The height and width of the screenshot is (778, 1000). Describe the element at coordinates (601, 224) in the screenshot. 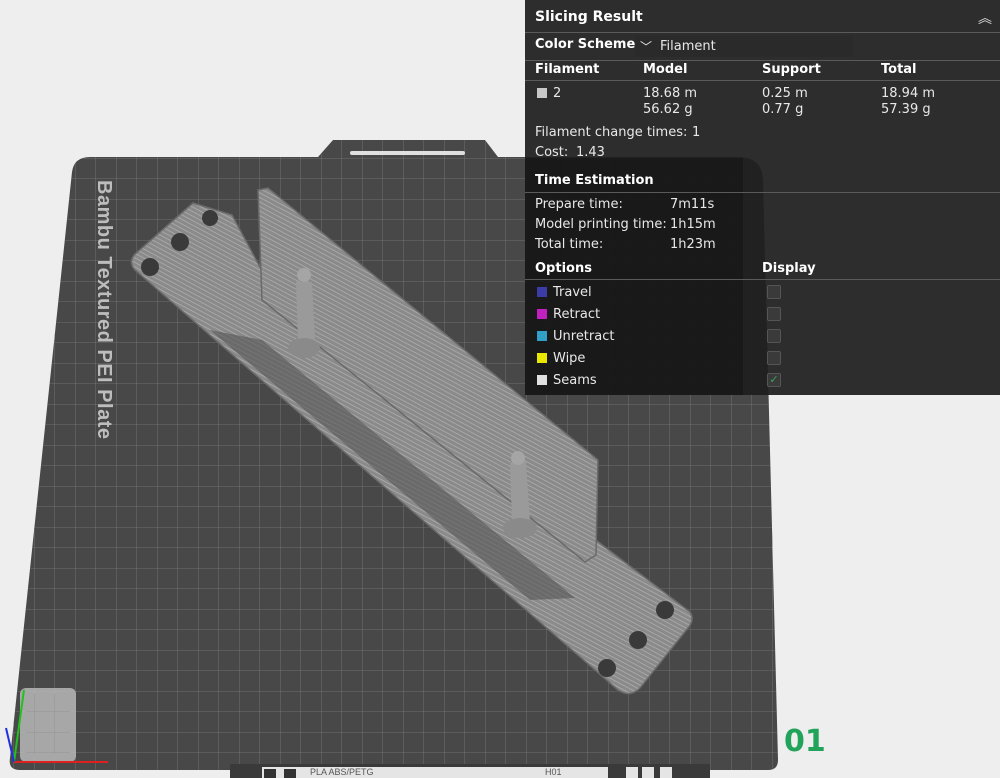

I see `model-time-label: Model printing time:` at that location.